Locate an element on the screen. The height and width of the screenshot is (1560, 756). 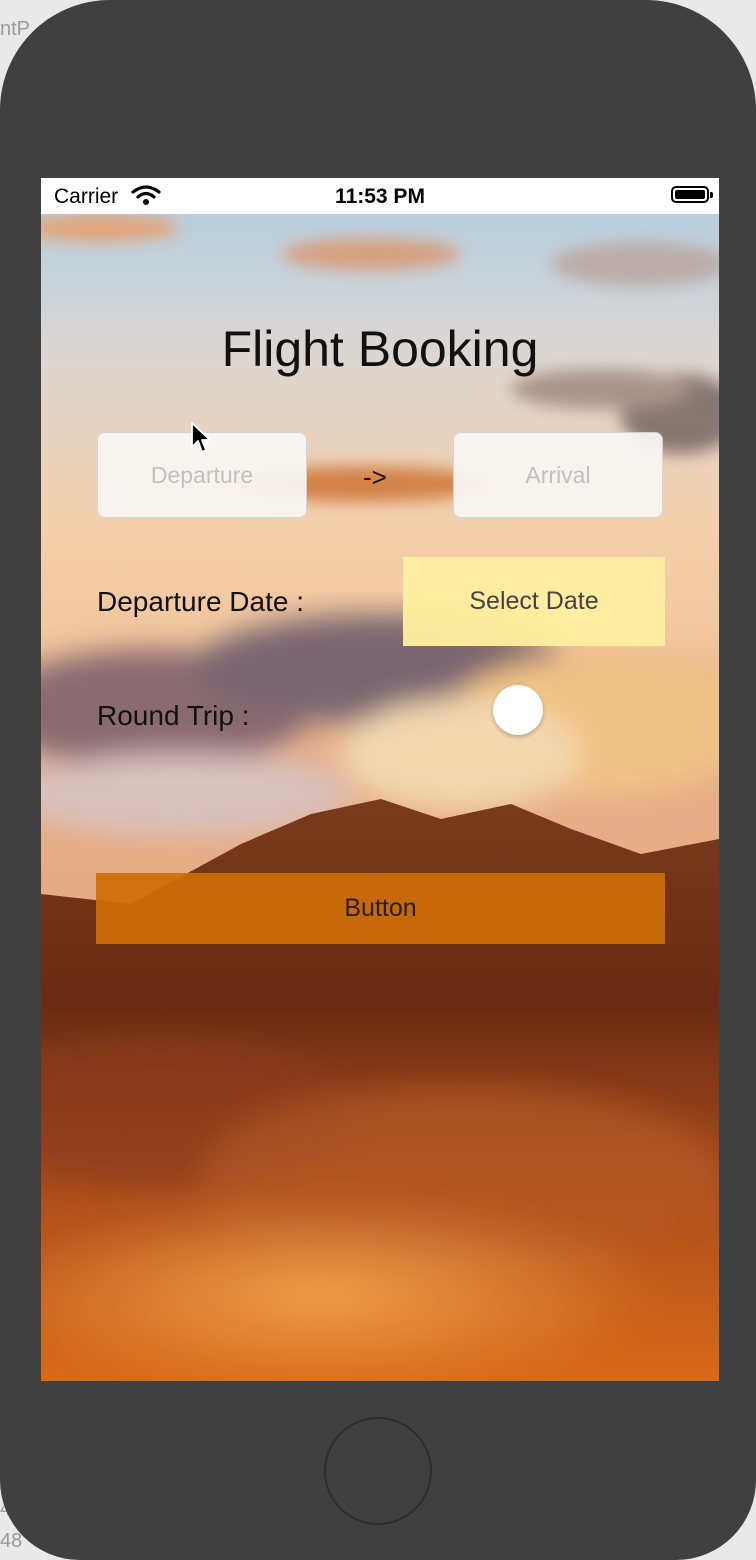
status-bar: Carrier 11:53 PM is located at coordinates (380, 196).